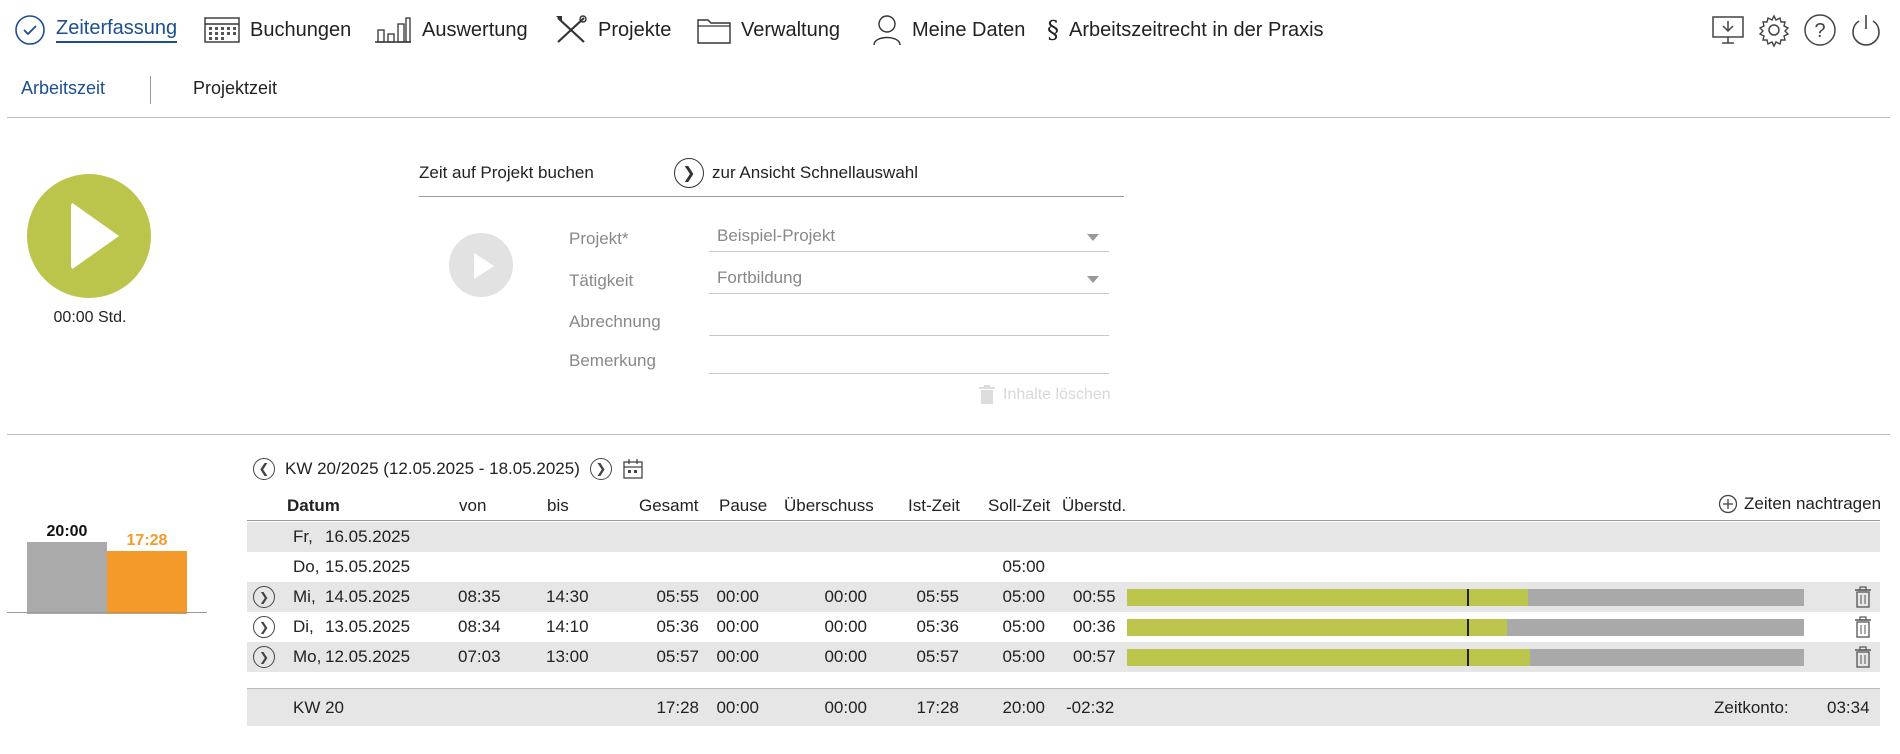 Image resolution: width=1900 pixels, height=754 pixels. What do you see at coordinates (1866, 30) in the screenshot?
I see `power-icon` at bounding box center [1866, 30].